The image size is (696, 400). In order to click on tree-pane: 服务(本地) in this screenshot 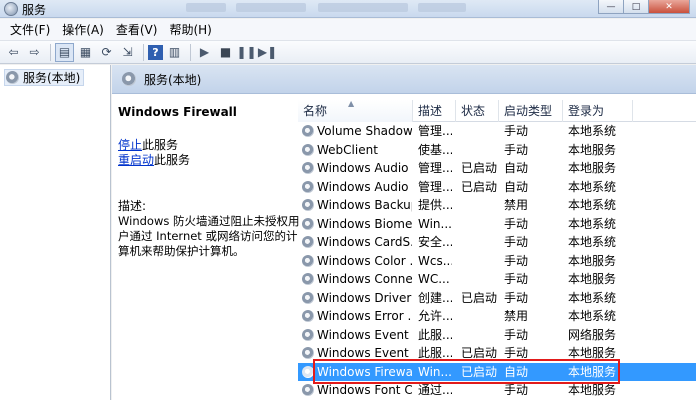, I will do `click(55, 232)`.